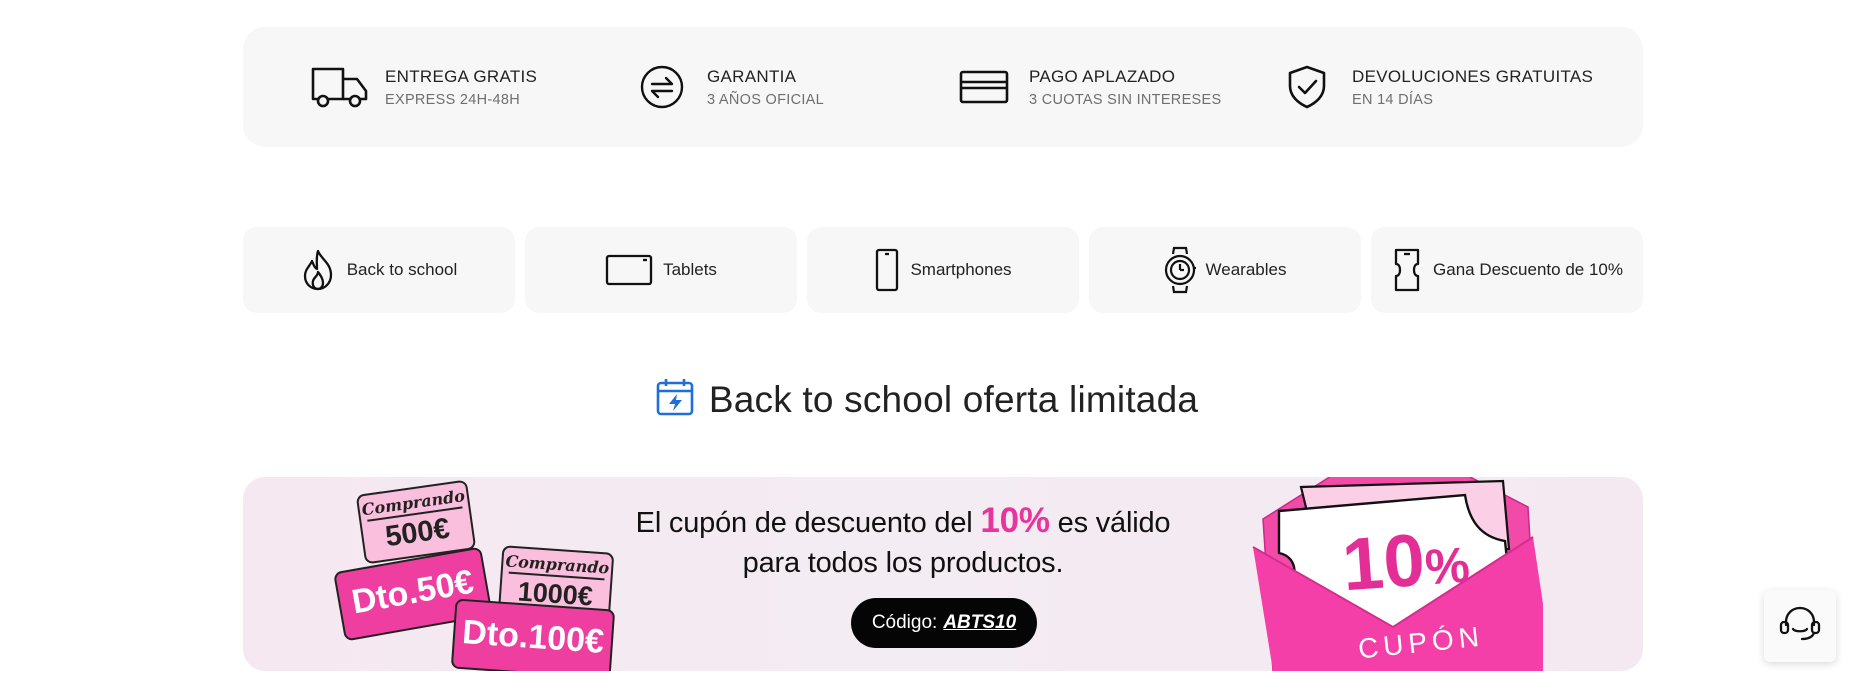  I want to click on headset-icon, so click(1800, 626).